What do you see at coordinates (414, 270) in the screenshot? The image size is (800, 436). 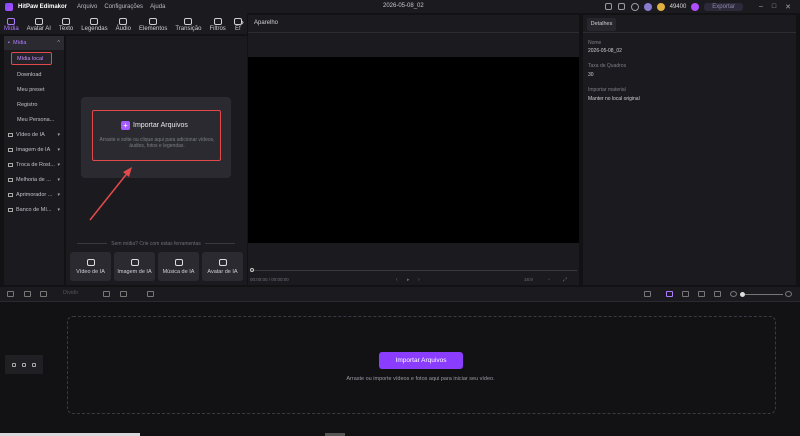 I see `progress-track` at bounding box center [414, 270].